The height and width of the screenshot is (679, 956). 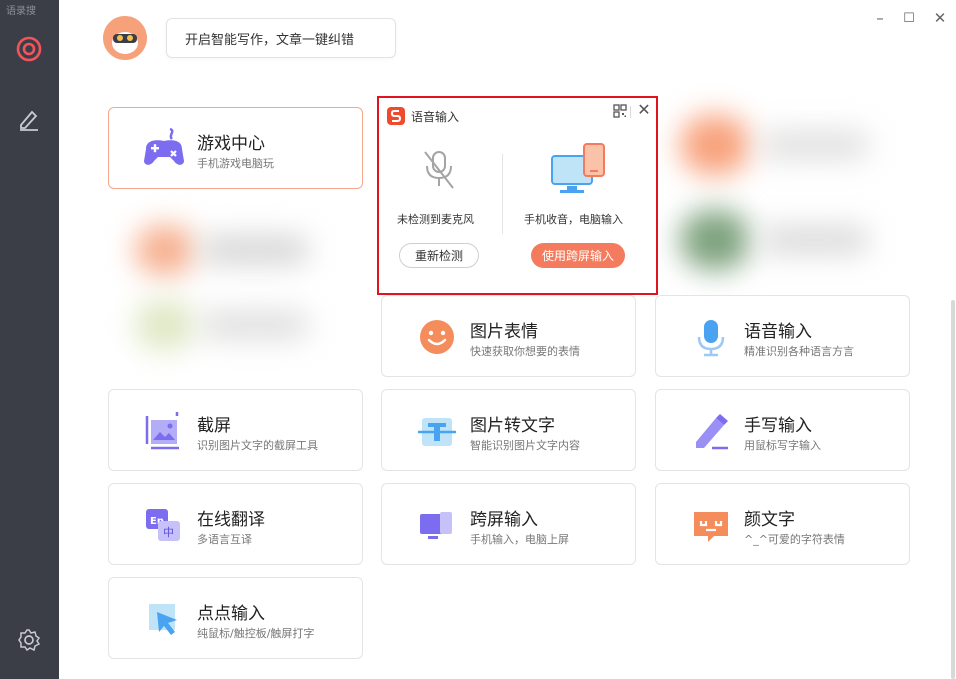 I want to click on card-image-emoji: 图片表情 快速获取你想要的表情, so click(x=508, y=336).